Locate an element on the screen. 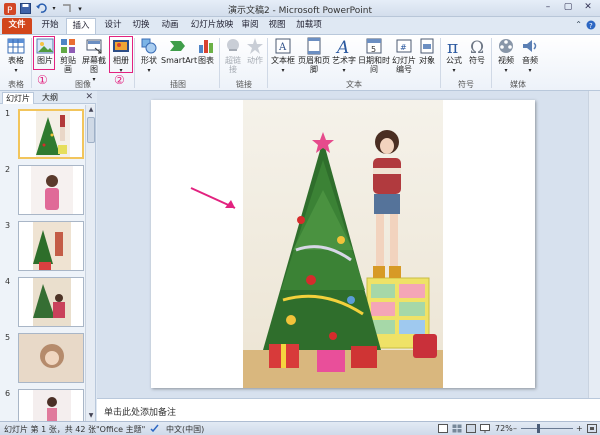  slide-thumbnail: 6 is located at coordinates (44, 405).